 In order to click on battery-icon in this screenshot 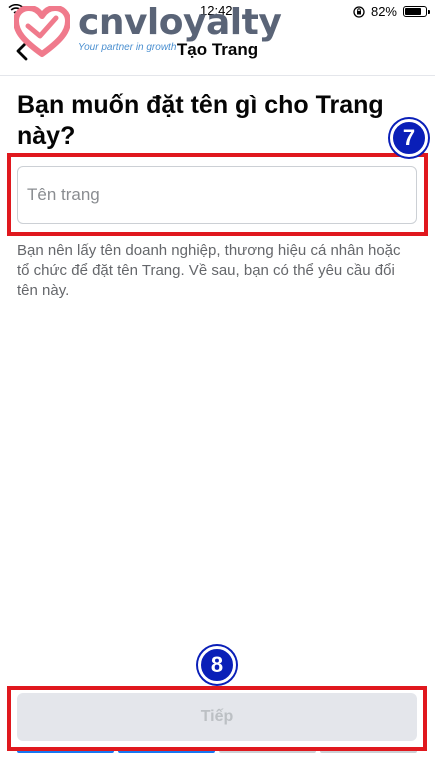, I will do `click(416, 11)`.